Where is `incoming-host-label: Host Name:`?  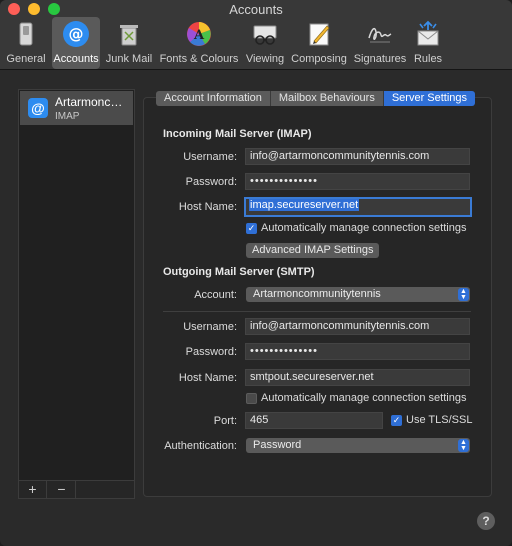 incoming-host-label: Host Name: is located at coordinates (207, 207).